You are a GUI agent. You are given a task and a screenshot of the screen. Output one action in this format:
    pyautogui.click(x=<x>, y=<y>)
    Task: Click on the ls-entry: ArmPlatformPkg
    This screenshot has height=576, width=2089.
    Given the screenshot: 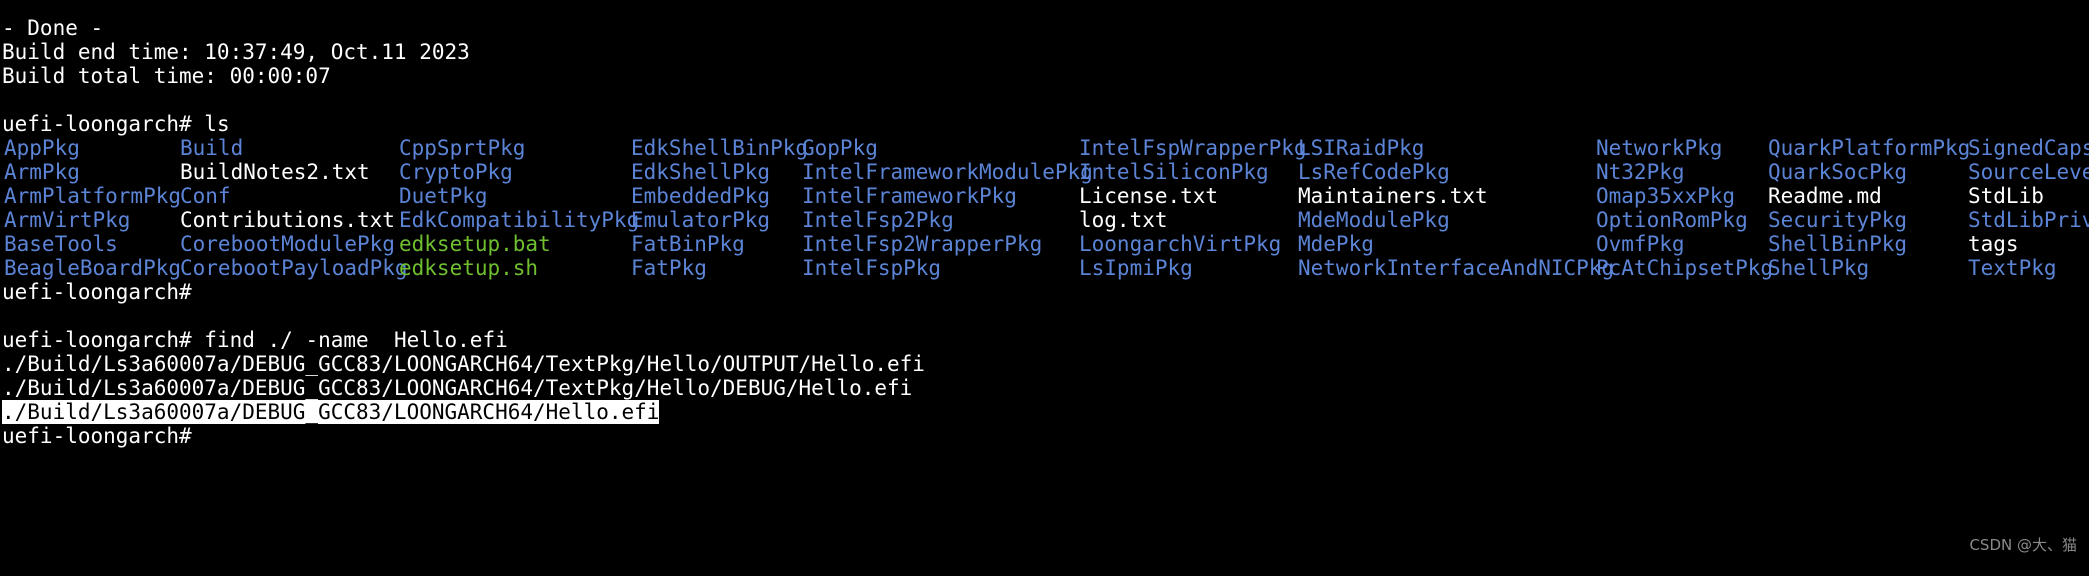 What is the action you would take?
    pyautogui.click(x=92, y=196)
    